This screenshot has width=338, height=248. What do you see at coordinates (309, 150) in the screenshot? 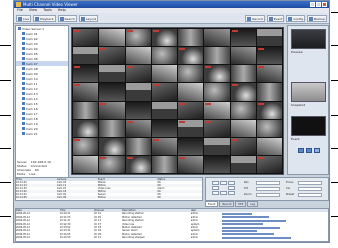
I see `next-button` at bounding box center [309, 150].